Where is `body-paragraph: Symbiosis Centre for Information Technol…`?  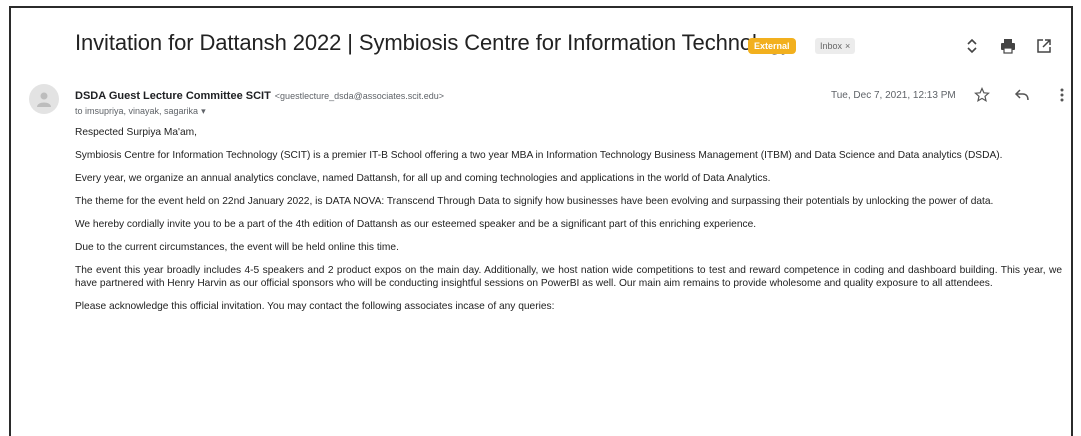 body-paragraph: Symbiosis Centre for Information Technol… is located at coordinates (539, 155).